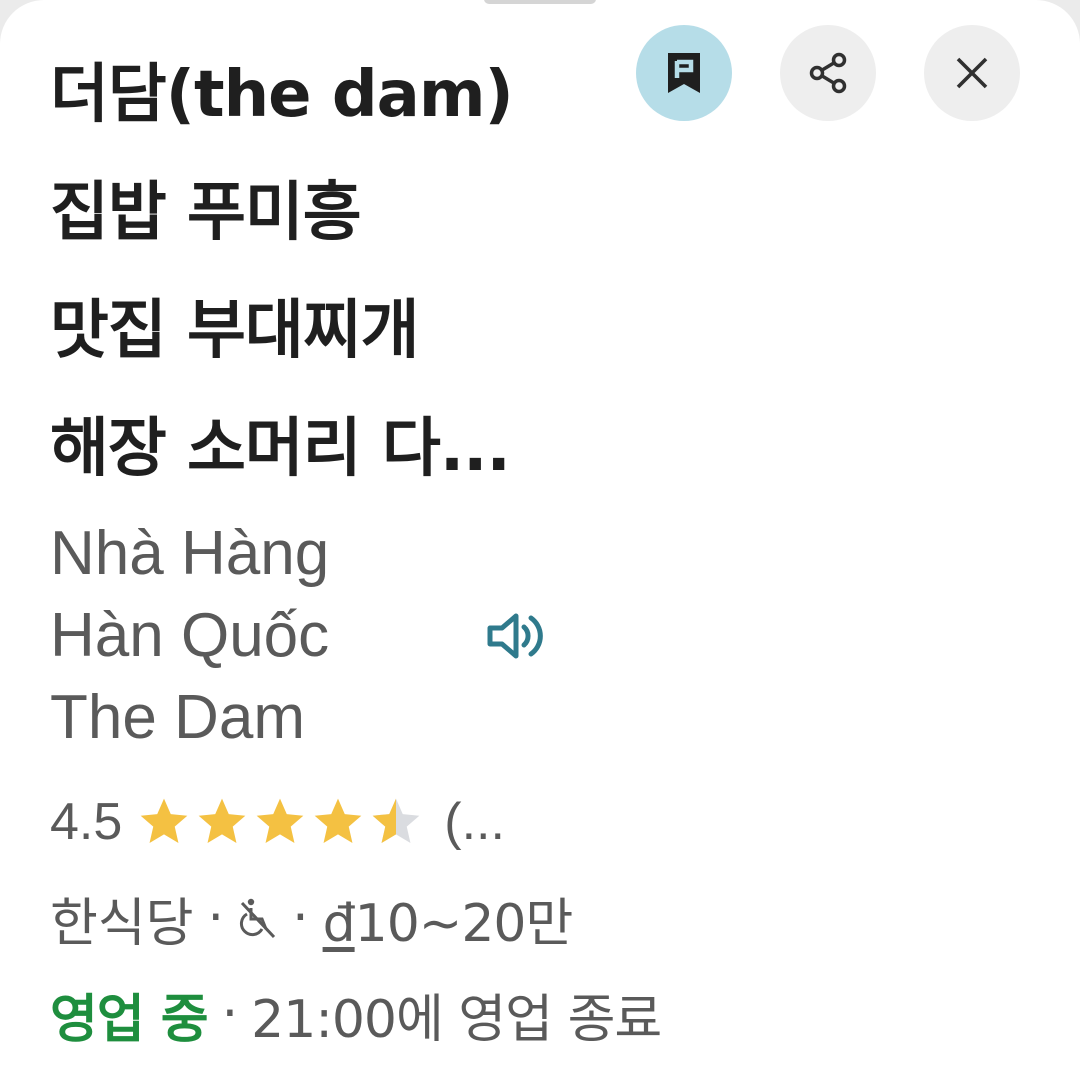 This screenshot has width=1080, height=1065. I want to click on rating-stars, so click(281, 822).